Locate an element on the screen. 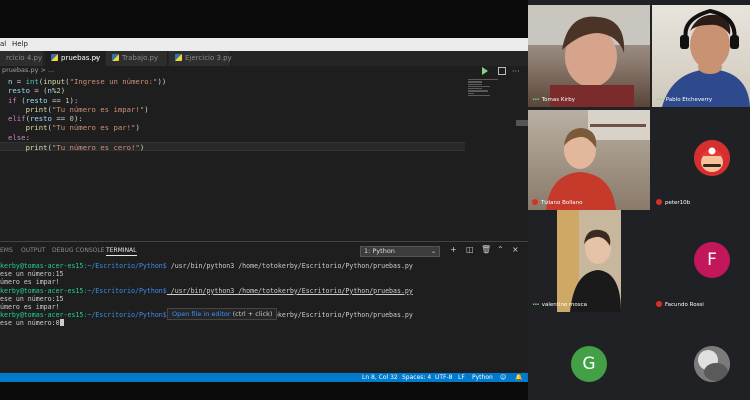 The height and width of the screenshot is (400, 750). status-encoding: UTF-8 is located at coordinates (444, 377).